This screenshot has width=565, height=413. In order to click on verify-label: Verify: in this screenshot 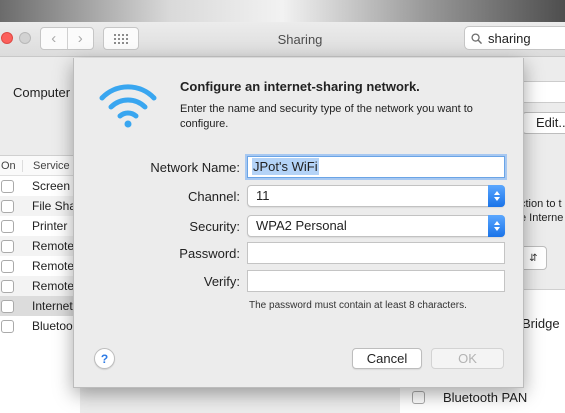, I will do `click(221, 281)`.